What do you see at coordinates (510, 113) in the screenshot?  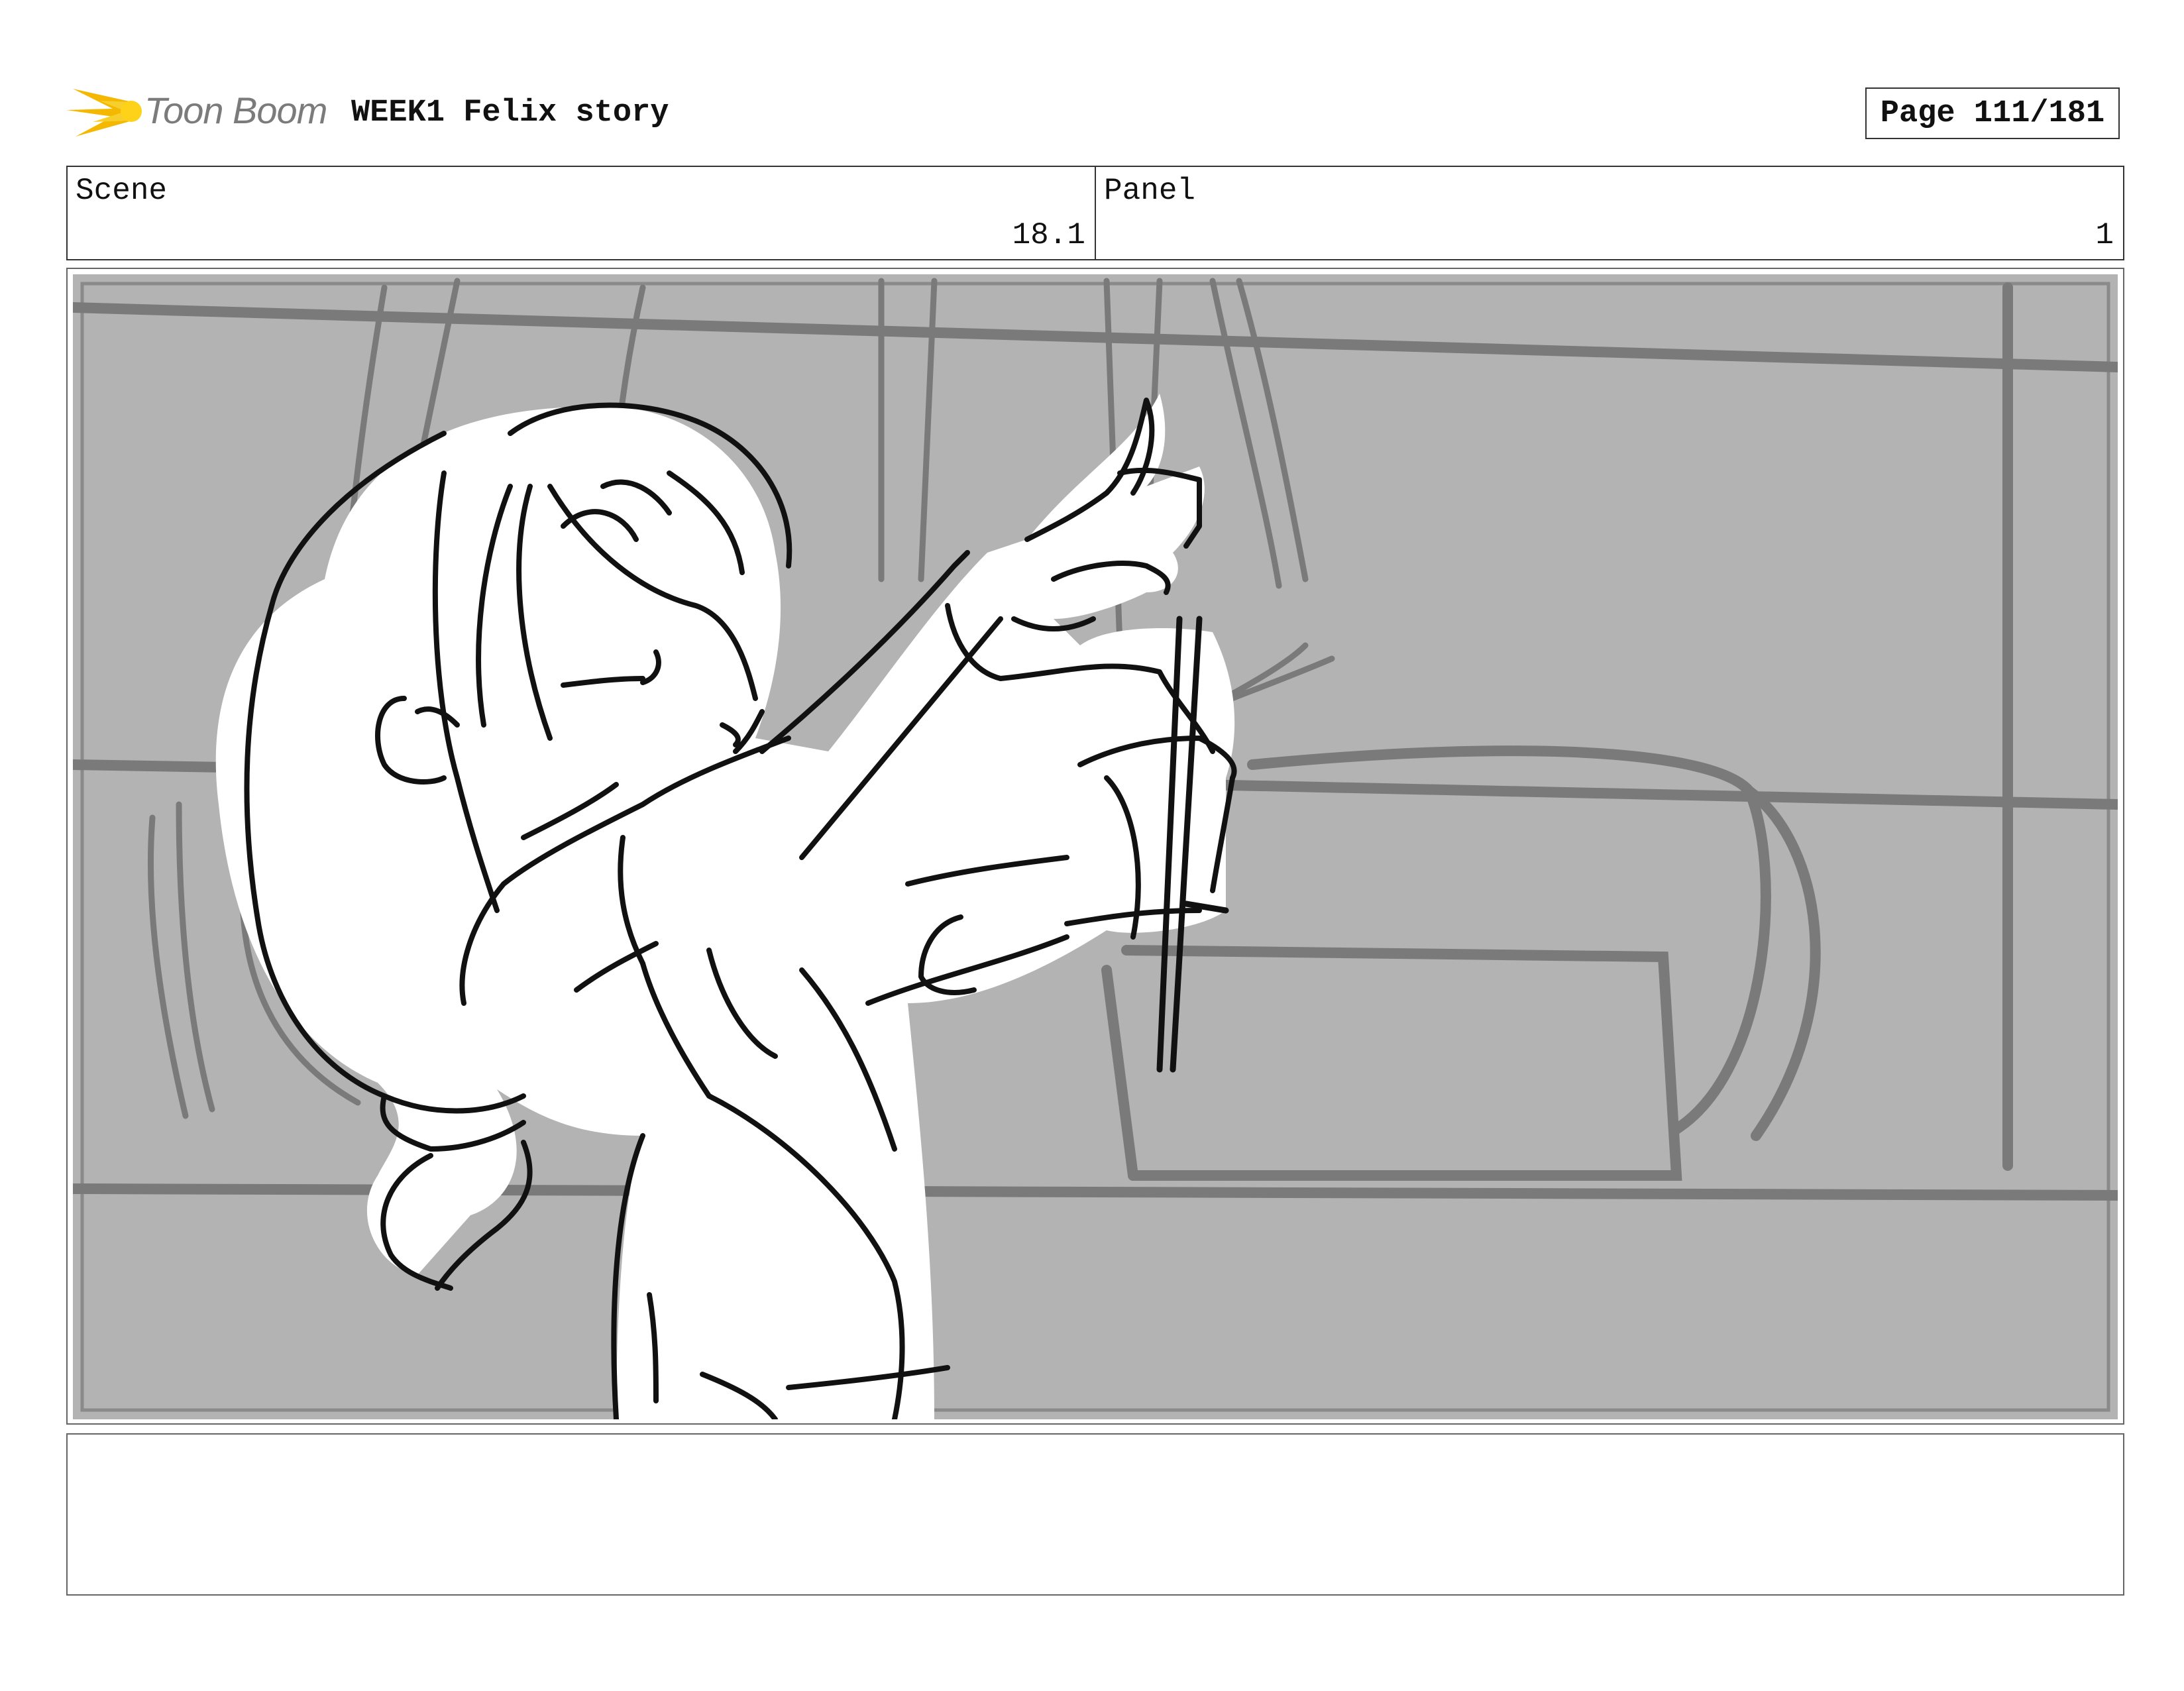 I see `project-title: WEEK1 Felix story` at bounding box center [510, 113].